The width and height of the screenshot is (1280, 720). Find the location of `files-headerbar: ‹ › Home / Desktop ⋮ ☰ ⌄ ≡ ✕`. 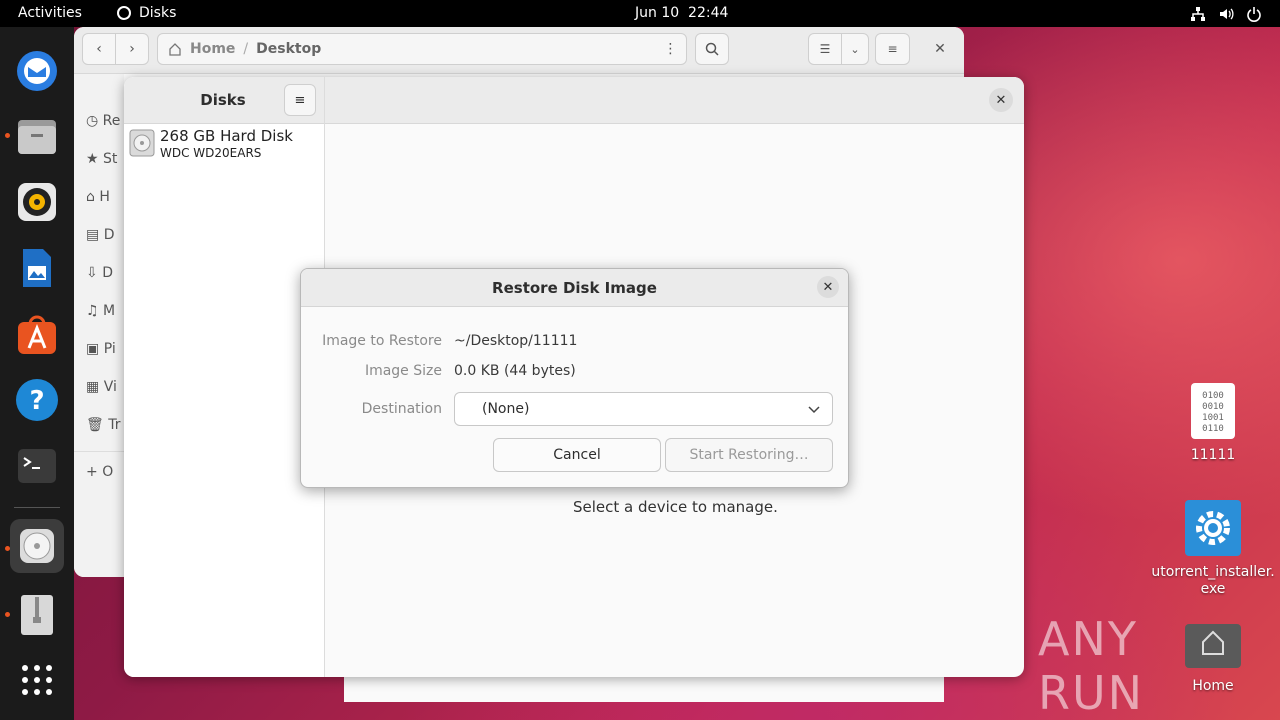

files-headerbar: ‹ › Home / Desktop ⋮ ☰ ⌄ ≡ ✕ is located at coordinates (519, 50).